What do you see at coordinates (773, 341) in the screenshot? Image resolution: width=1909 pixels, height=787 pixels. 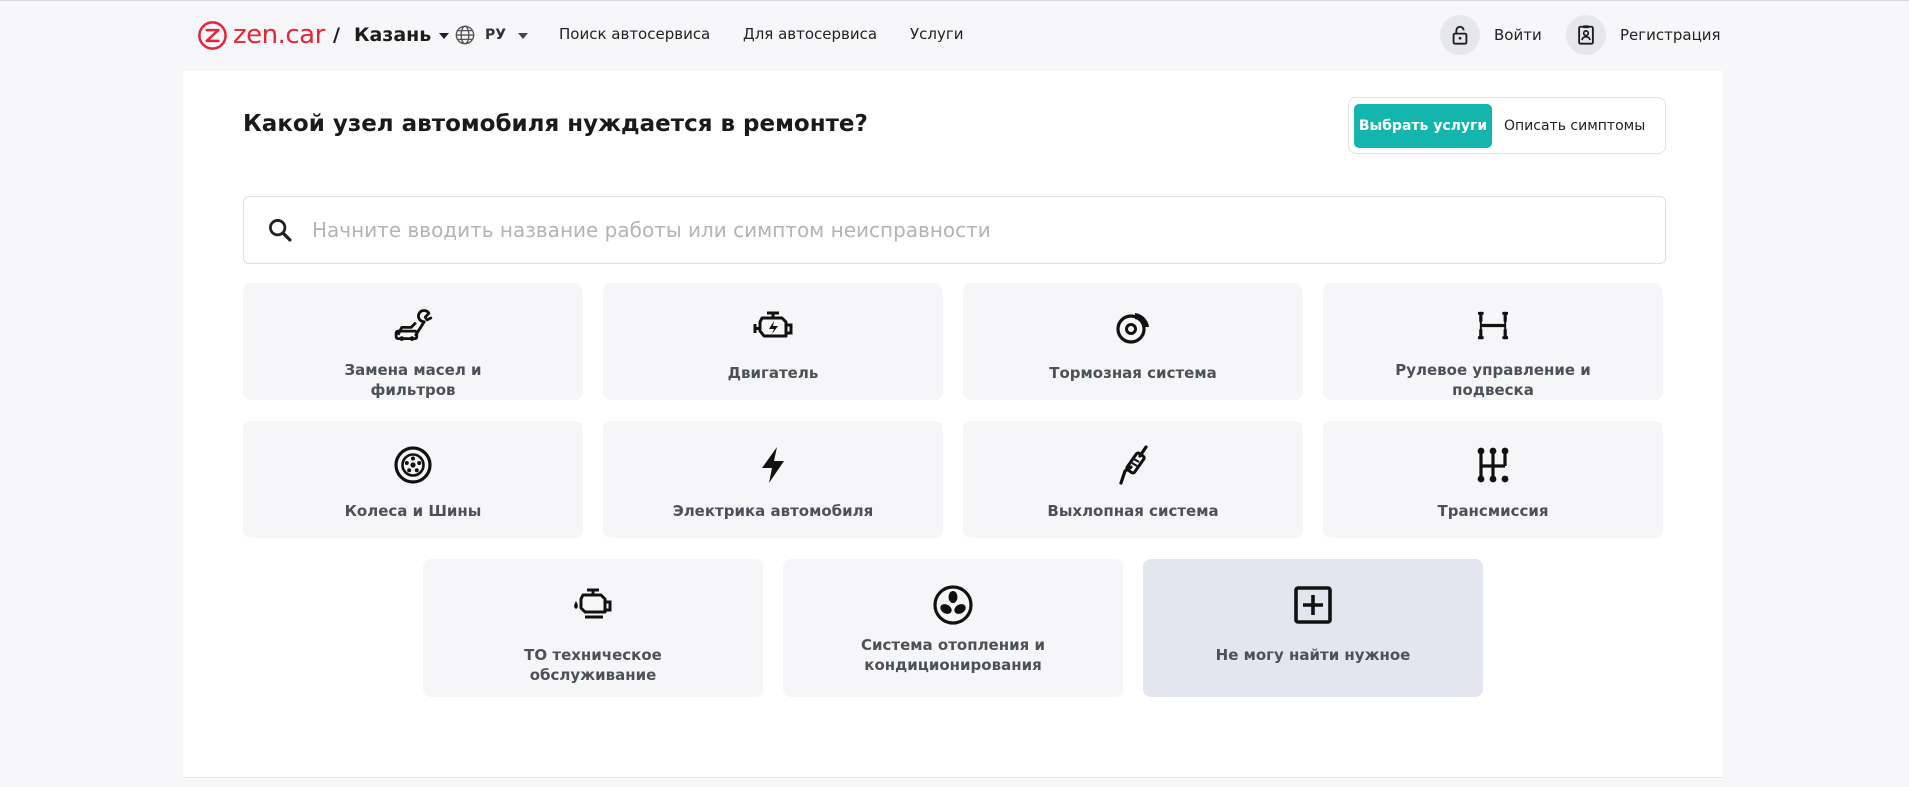 I see `category-engine: Двигатель` at bounding box center [773, 341].